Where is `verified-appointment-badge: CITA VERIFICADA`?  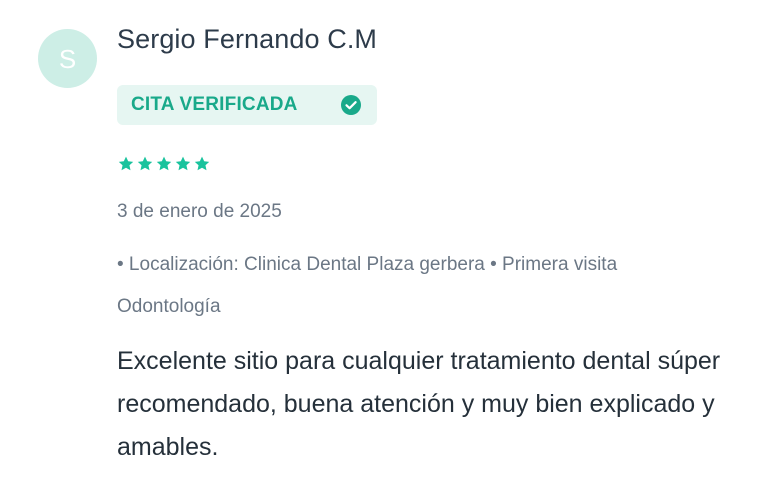
verified-appointment-badge: CITA VERIFICADA is located at coordinates (247, 105).